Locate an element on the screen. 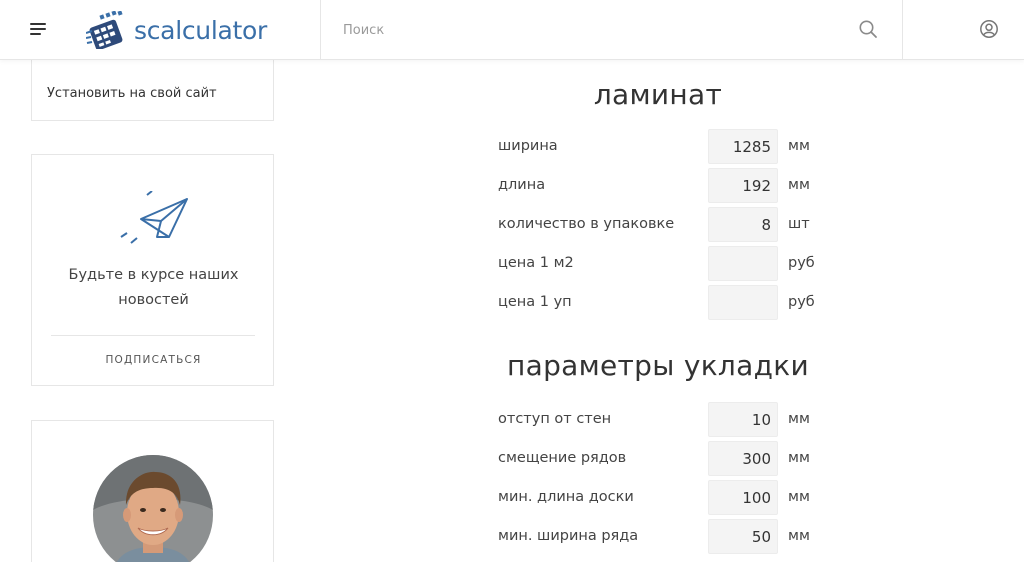 The height and width of the screenshot is (562, 1024). wall-gap-unit: мм is located at coordinates (799, 419).